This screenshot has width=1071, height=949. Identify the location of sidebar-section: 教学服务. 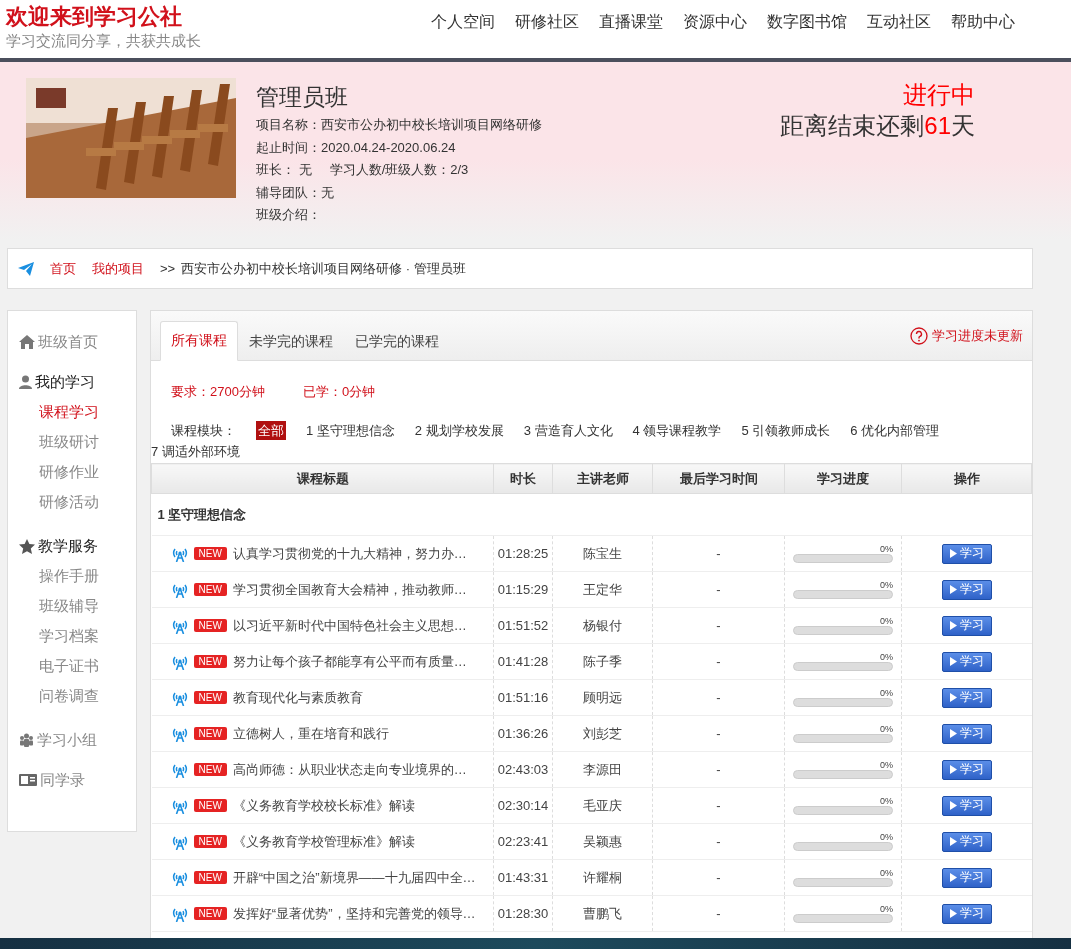
(77, 546).